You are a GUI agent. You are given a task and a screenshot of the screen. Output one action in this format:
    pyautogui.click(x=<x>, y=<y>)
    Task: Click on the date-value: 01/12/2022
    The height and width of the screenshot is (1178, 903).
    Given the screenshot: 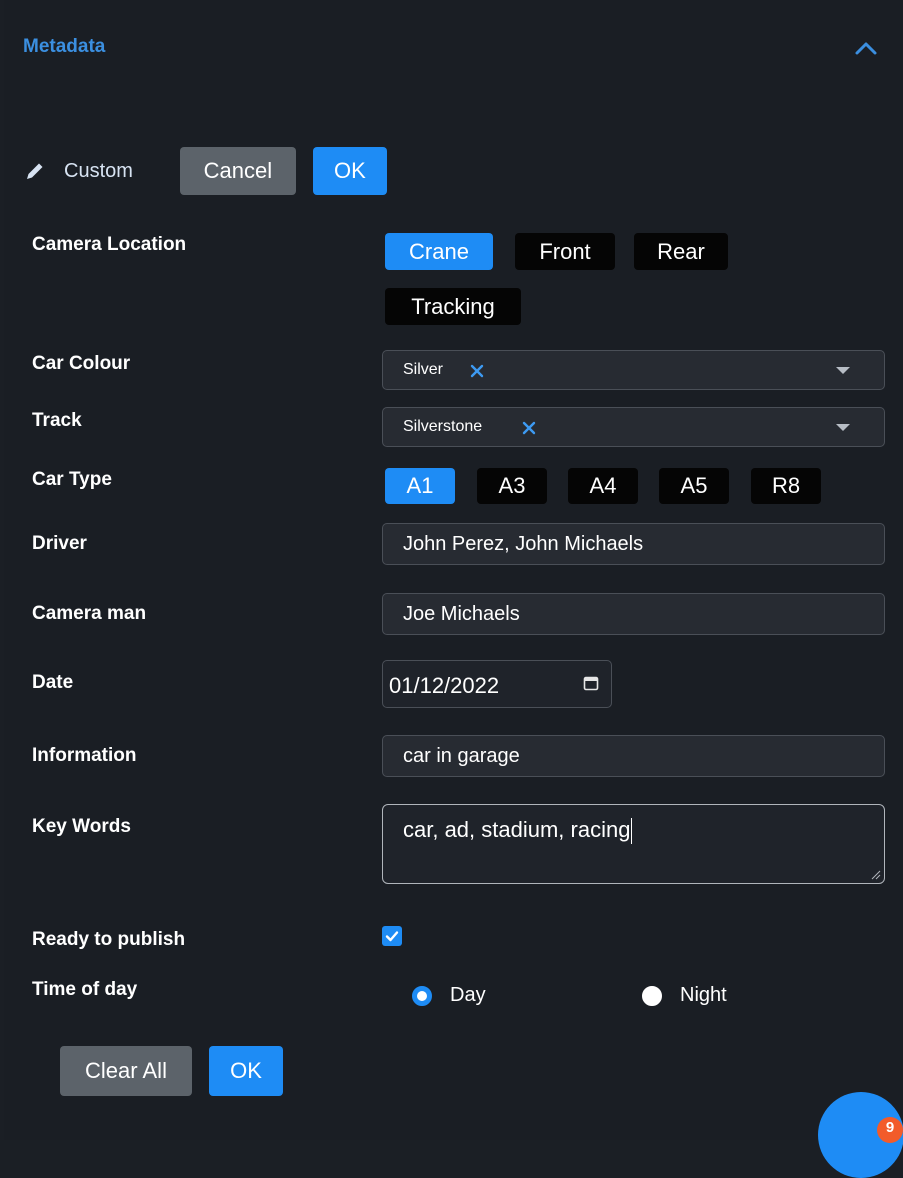 What is the action you would take?
    pyautogui.click(x=444, y=685)
    